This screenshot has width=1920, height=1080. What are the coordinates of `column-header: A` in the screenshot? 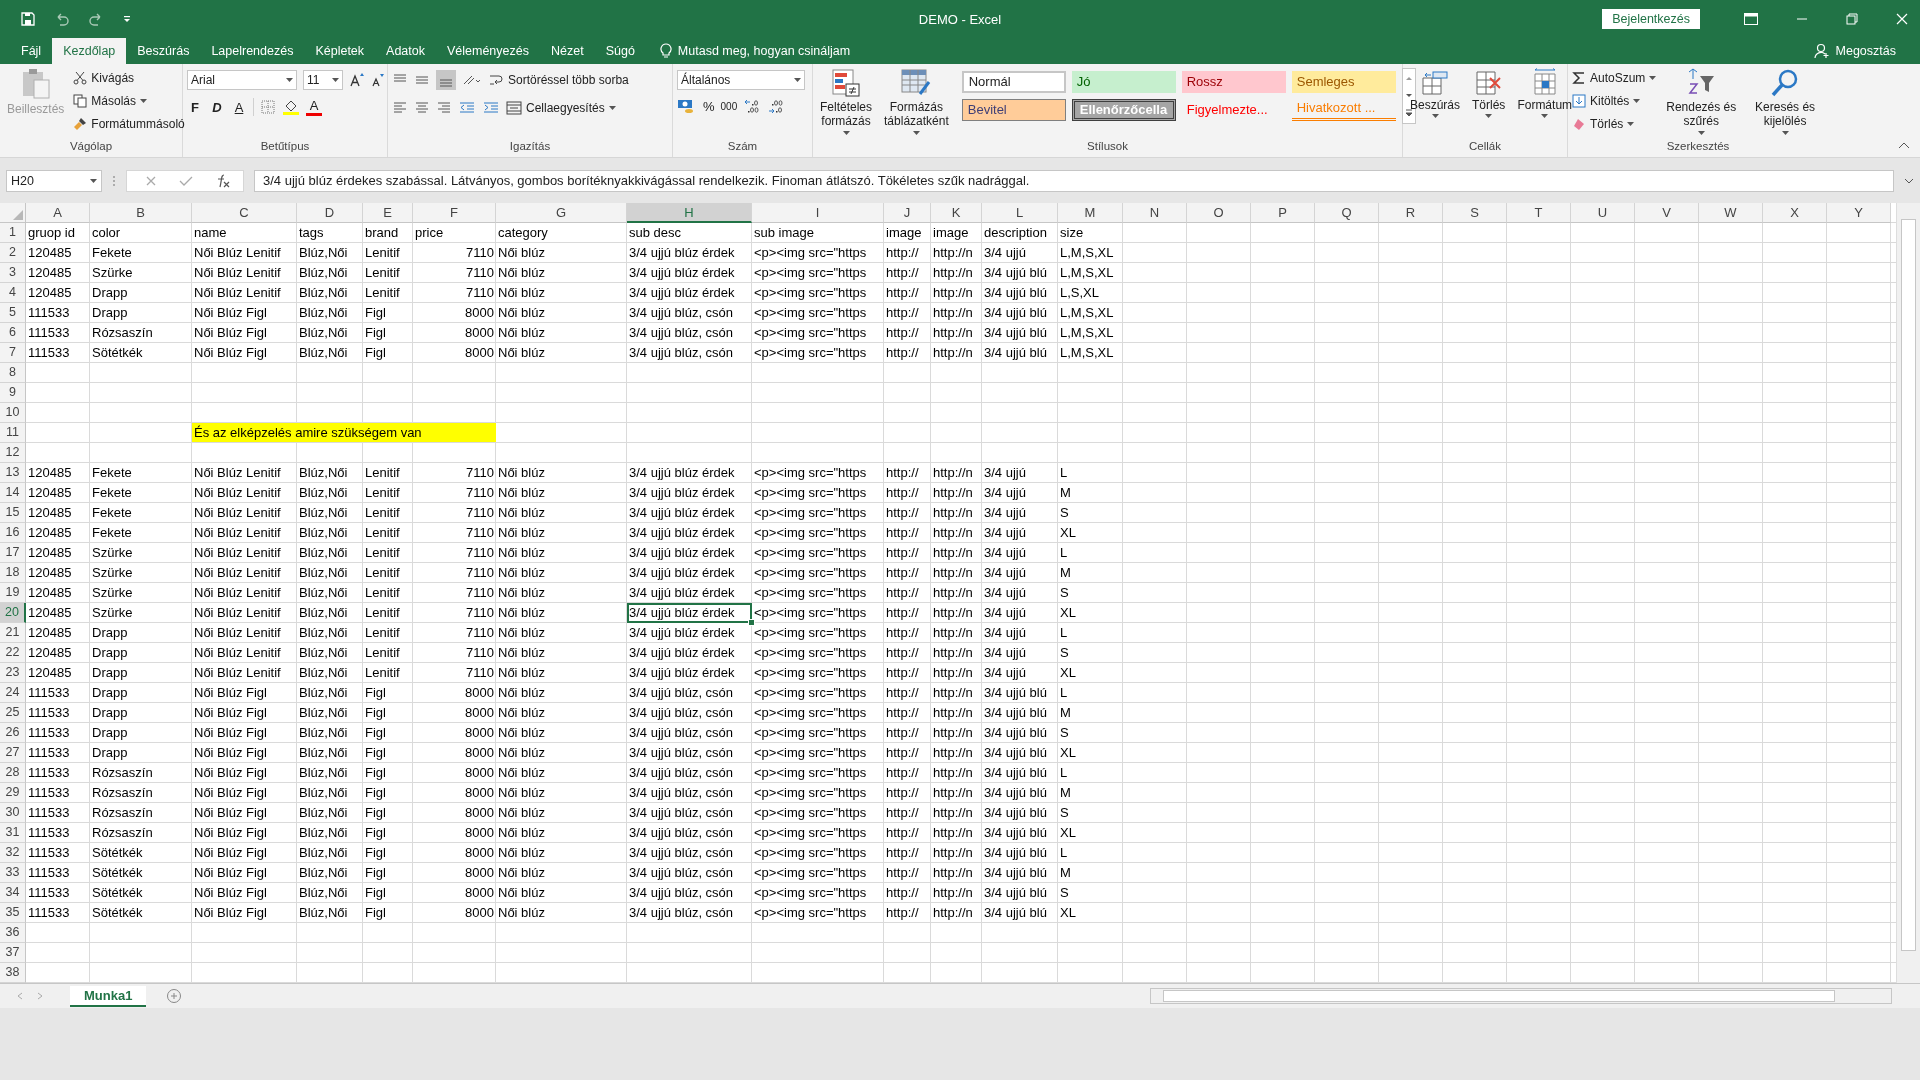 It's located at (58, 213).